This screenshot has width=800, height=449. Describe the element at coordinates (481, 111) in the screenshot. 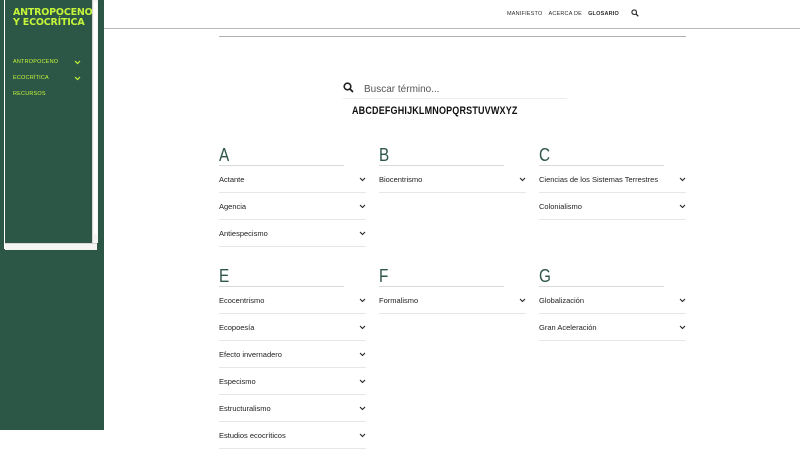

I see `alphabet-letter-u: U` at that location.